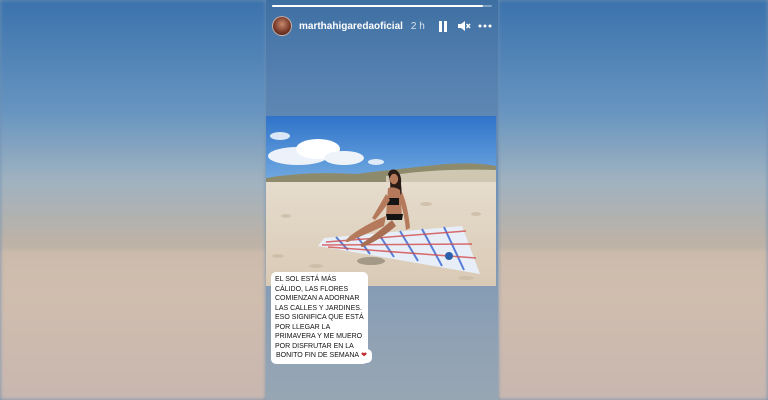 This screenshot has height=400, width=768. What do you see at coordinates (378, 6) in the screenshot?
I see `story-progress-fill` at bounding box center [378, 6].